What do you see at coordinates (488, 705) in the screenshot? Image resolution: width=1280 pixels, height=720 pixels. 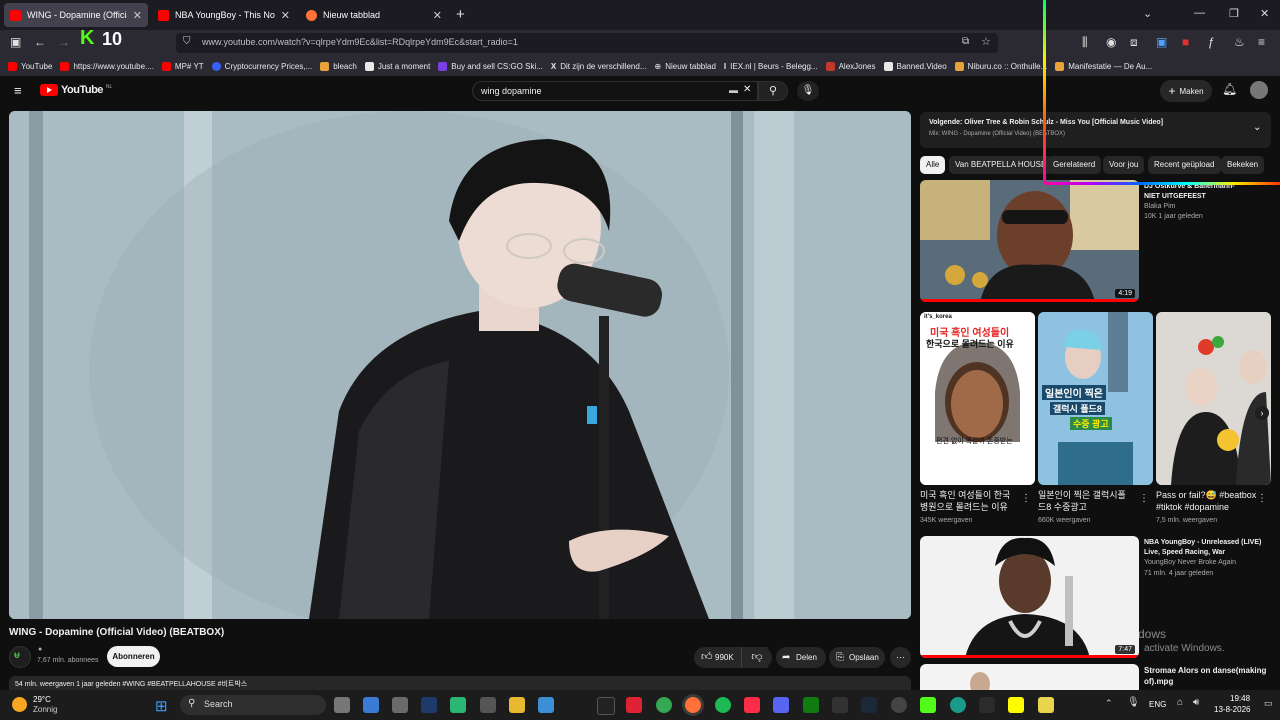 I see `settings-gear-icon` at bounding box center [488, 705].